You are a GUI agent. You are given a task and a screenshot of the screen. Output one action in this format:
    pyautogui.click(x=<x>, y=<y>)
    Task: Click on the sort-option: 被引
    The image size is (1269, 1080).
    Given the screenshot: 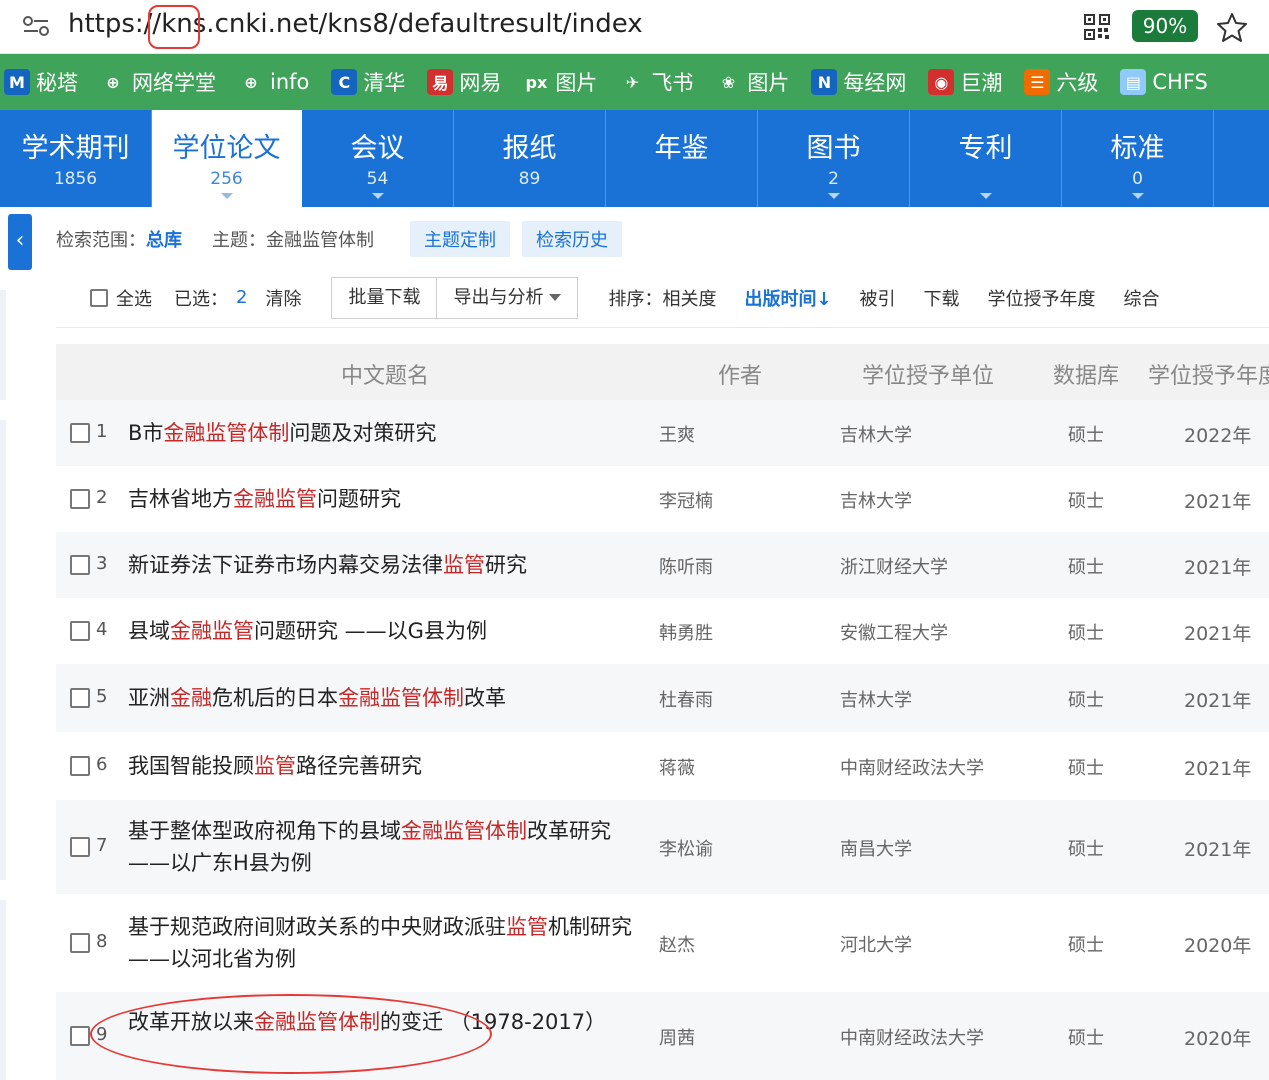 What is the action you would take?
    pyautogui.click(x=878, y=299)
    